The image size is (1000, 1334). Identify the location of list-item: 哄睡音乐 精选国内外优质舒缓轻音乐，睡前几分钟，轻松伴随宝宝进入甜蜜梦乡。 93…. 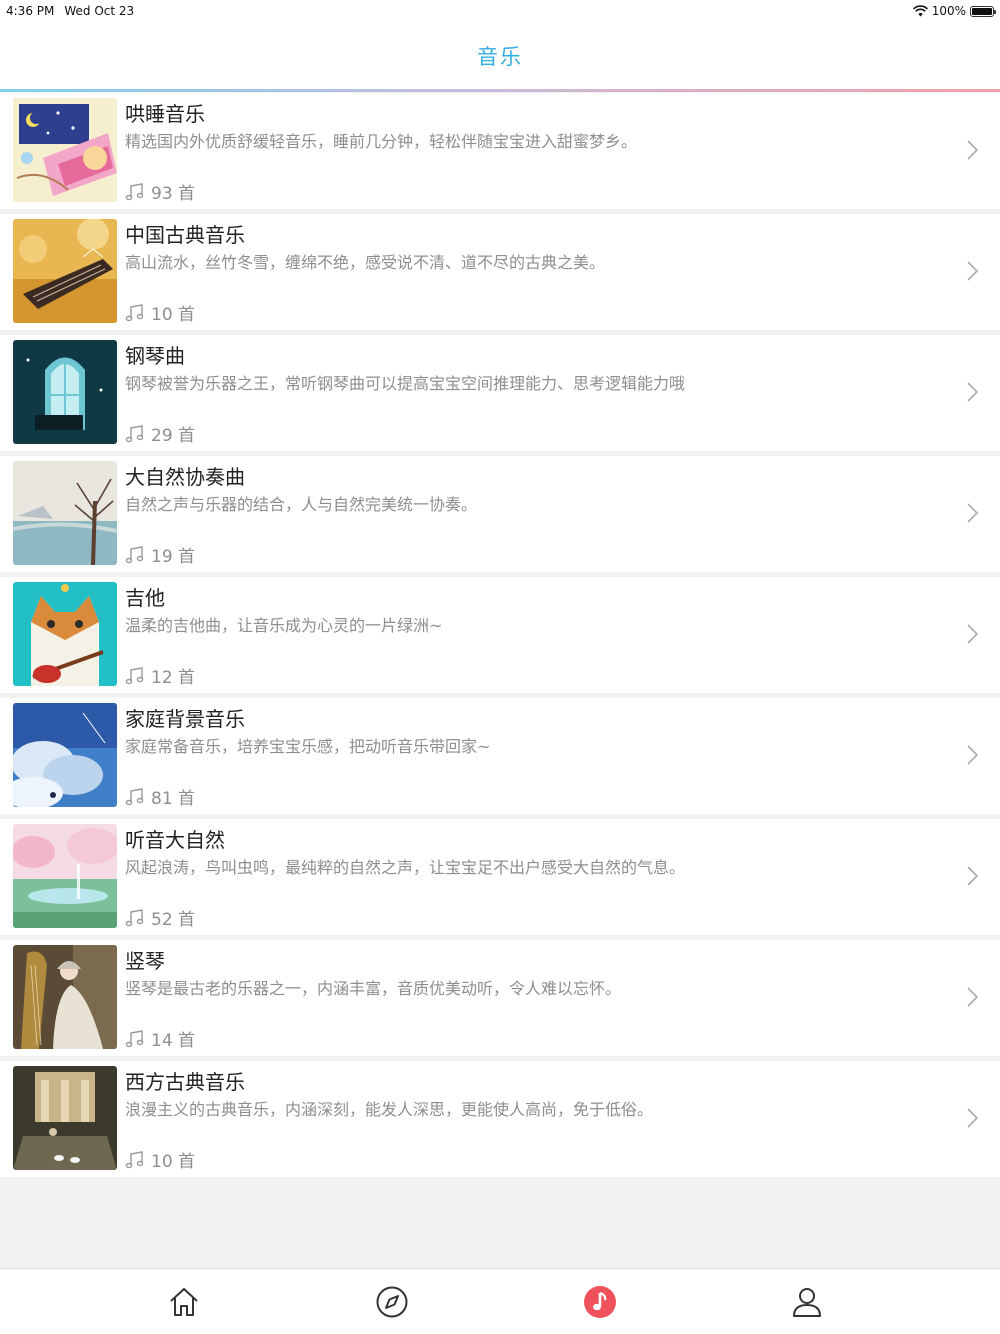
(500, 151).